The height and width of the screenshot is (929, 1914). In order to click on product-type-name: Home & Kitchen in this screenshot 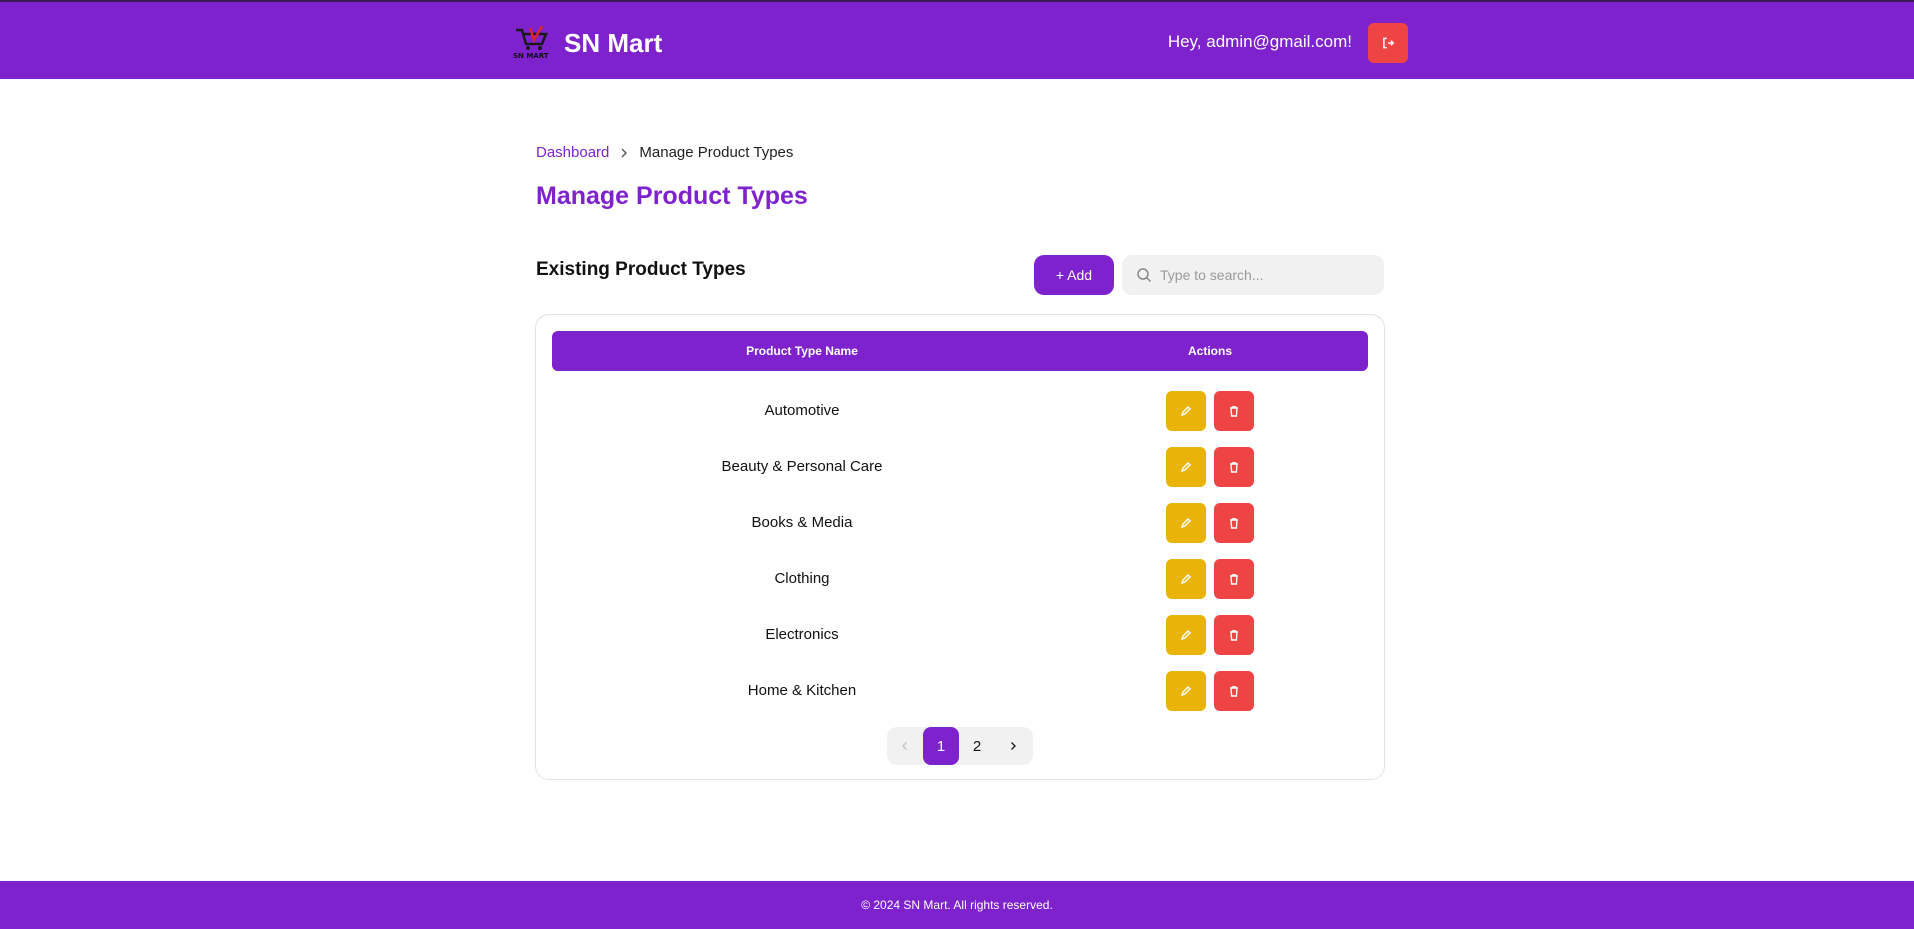, I will do `click(802, 690)`.